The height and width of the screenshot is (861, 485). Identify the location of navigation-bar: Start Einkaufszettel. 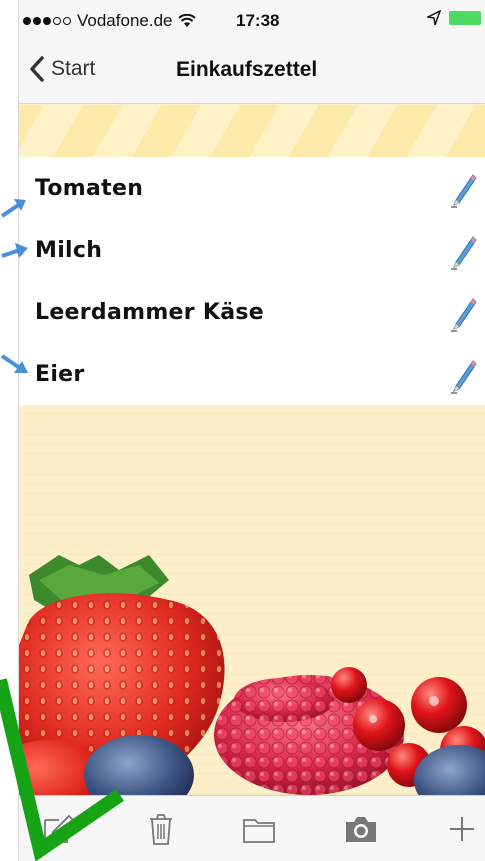
(252, 73).